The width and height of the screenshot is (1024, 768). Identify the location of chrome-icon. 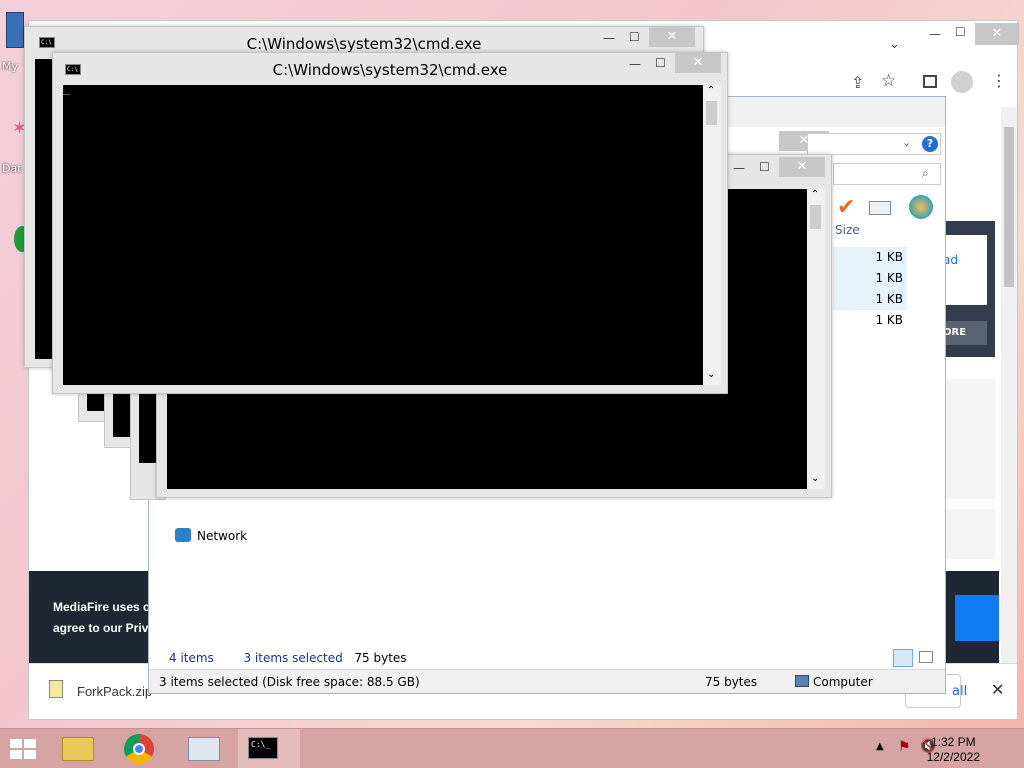
(139, 749).